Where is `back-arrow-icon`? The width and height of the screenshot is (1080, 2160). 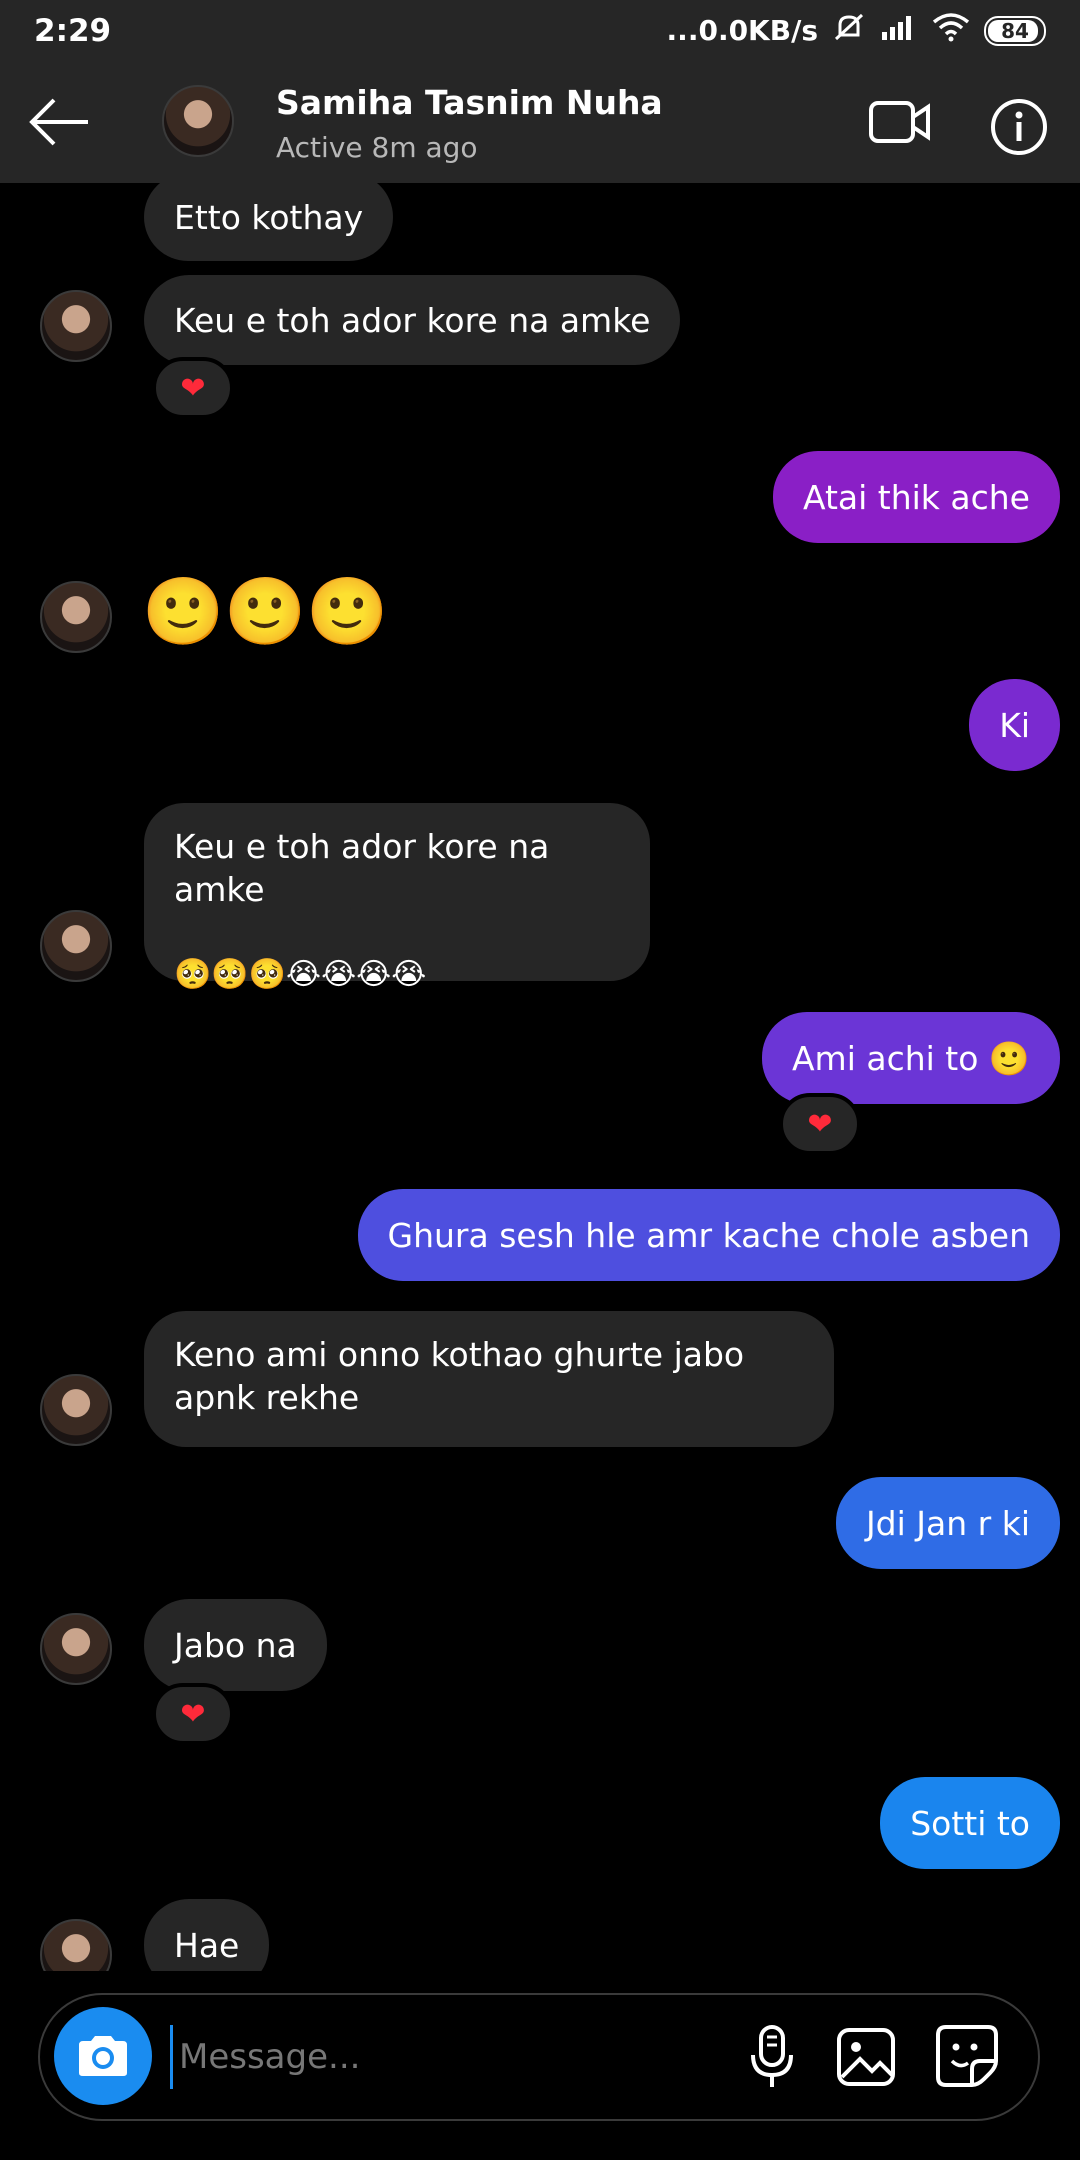 back-arrow-icon is located at coordinates (58, 122).